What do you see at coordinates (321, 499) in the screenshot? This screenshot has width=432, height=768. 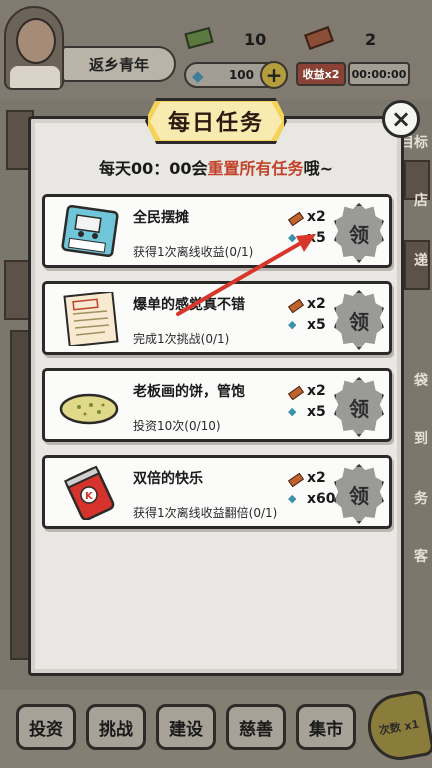 I see `gem-reward: x60` at bounding box center [321, 499].